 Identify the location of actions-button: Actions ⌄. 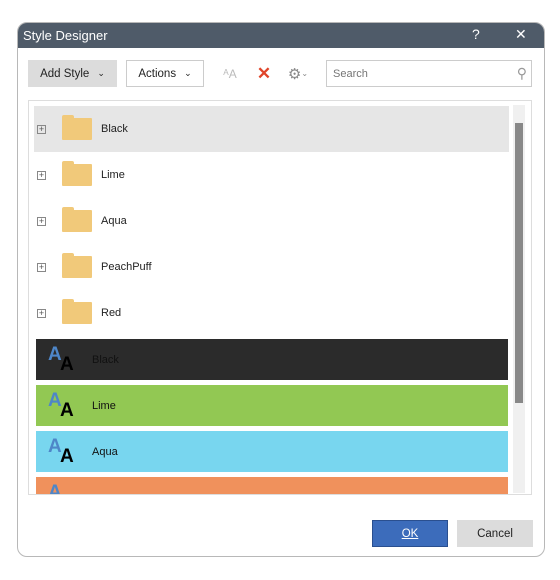
(165, 73).